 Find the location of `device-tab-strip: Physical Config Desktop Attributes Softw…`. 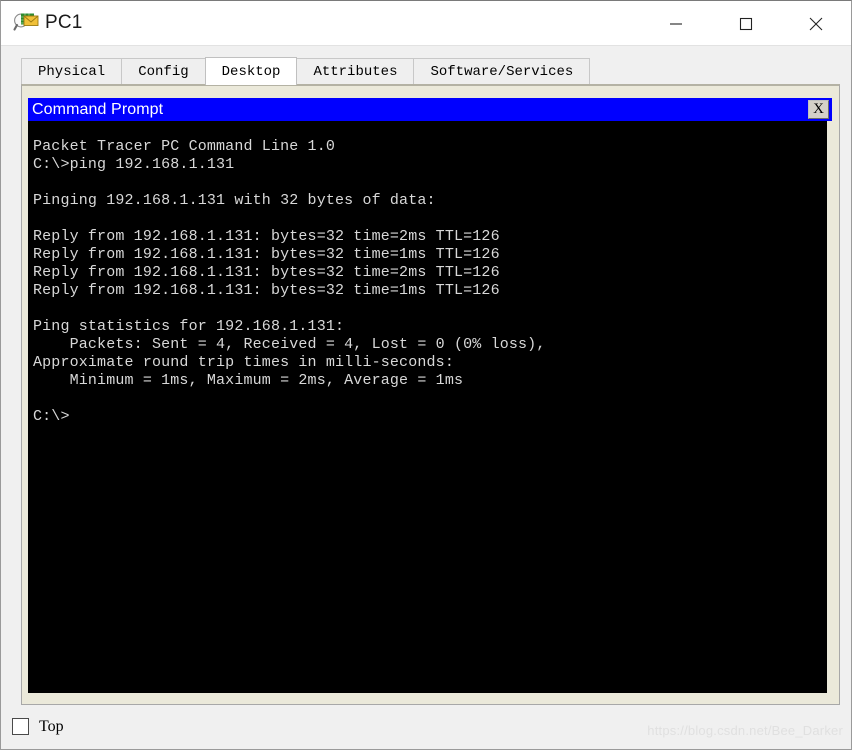

device-tab-strip: Physical Config Desktop Attributes Softw… is located at coordinates (426, 71).